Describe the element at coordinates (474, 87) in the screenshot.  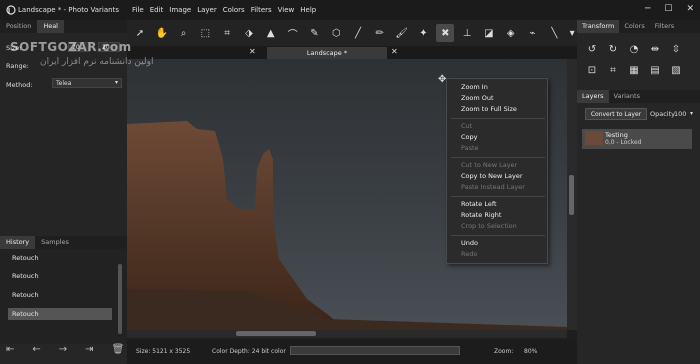
I see `menu-zoom-in: Zoom In` at that location.